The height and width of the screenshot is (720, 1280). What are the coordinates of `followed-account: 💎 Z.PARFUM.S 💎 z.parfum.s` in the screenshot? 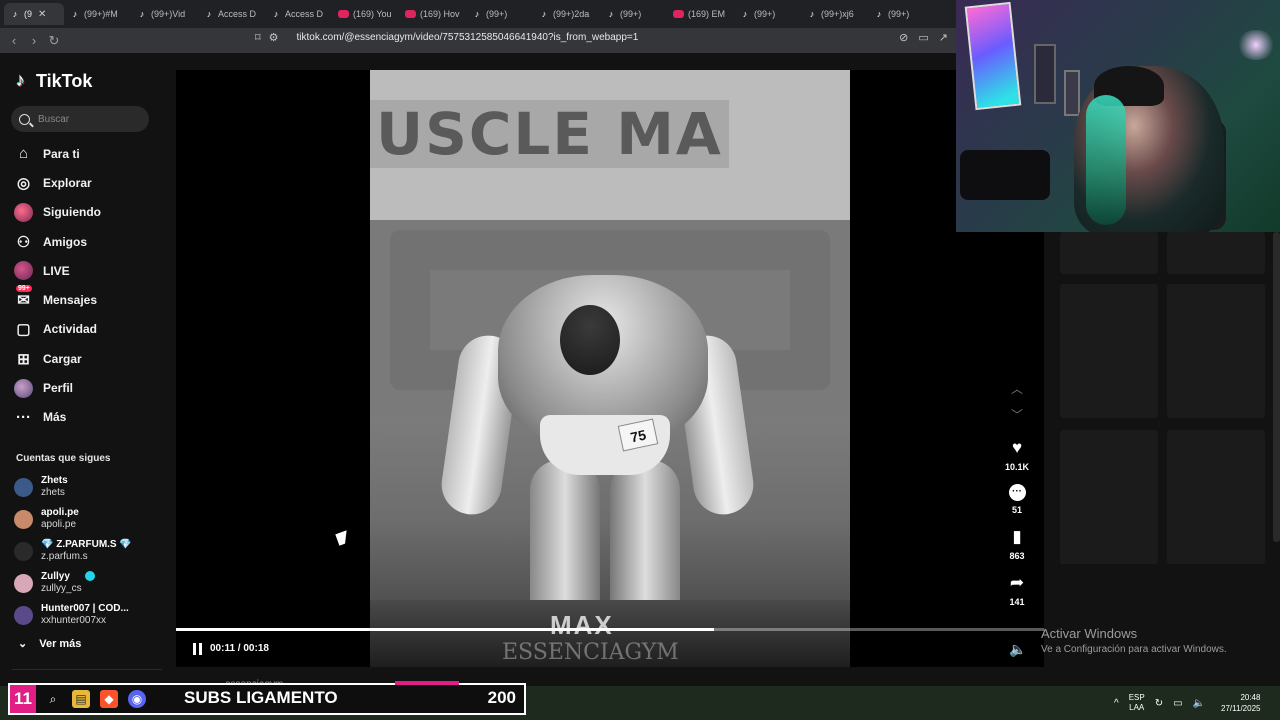 It's located at (94, 551).